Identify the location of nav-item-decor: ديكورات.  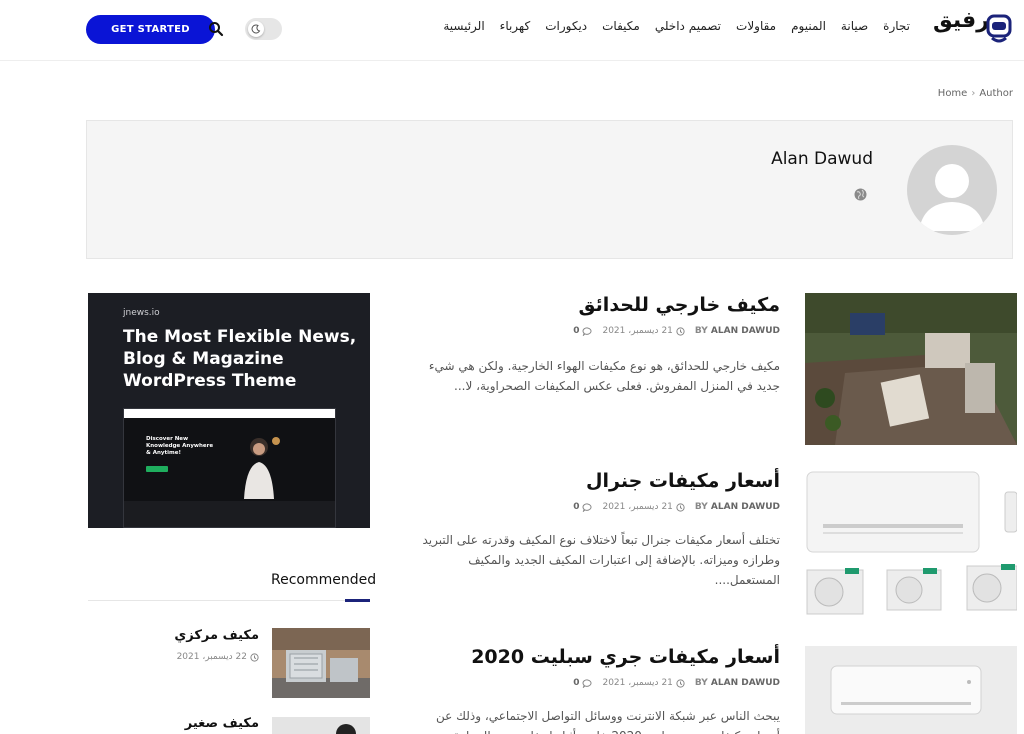
(566, 29).